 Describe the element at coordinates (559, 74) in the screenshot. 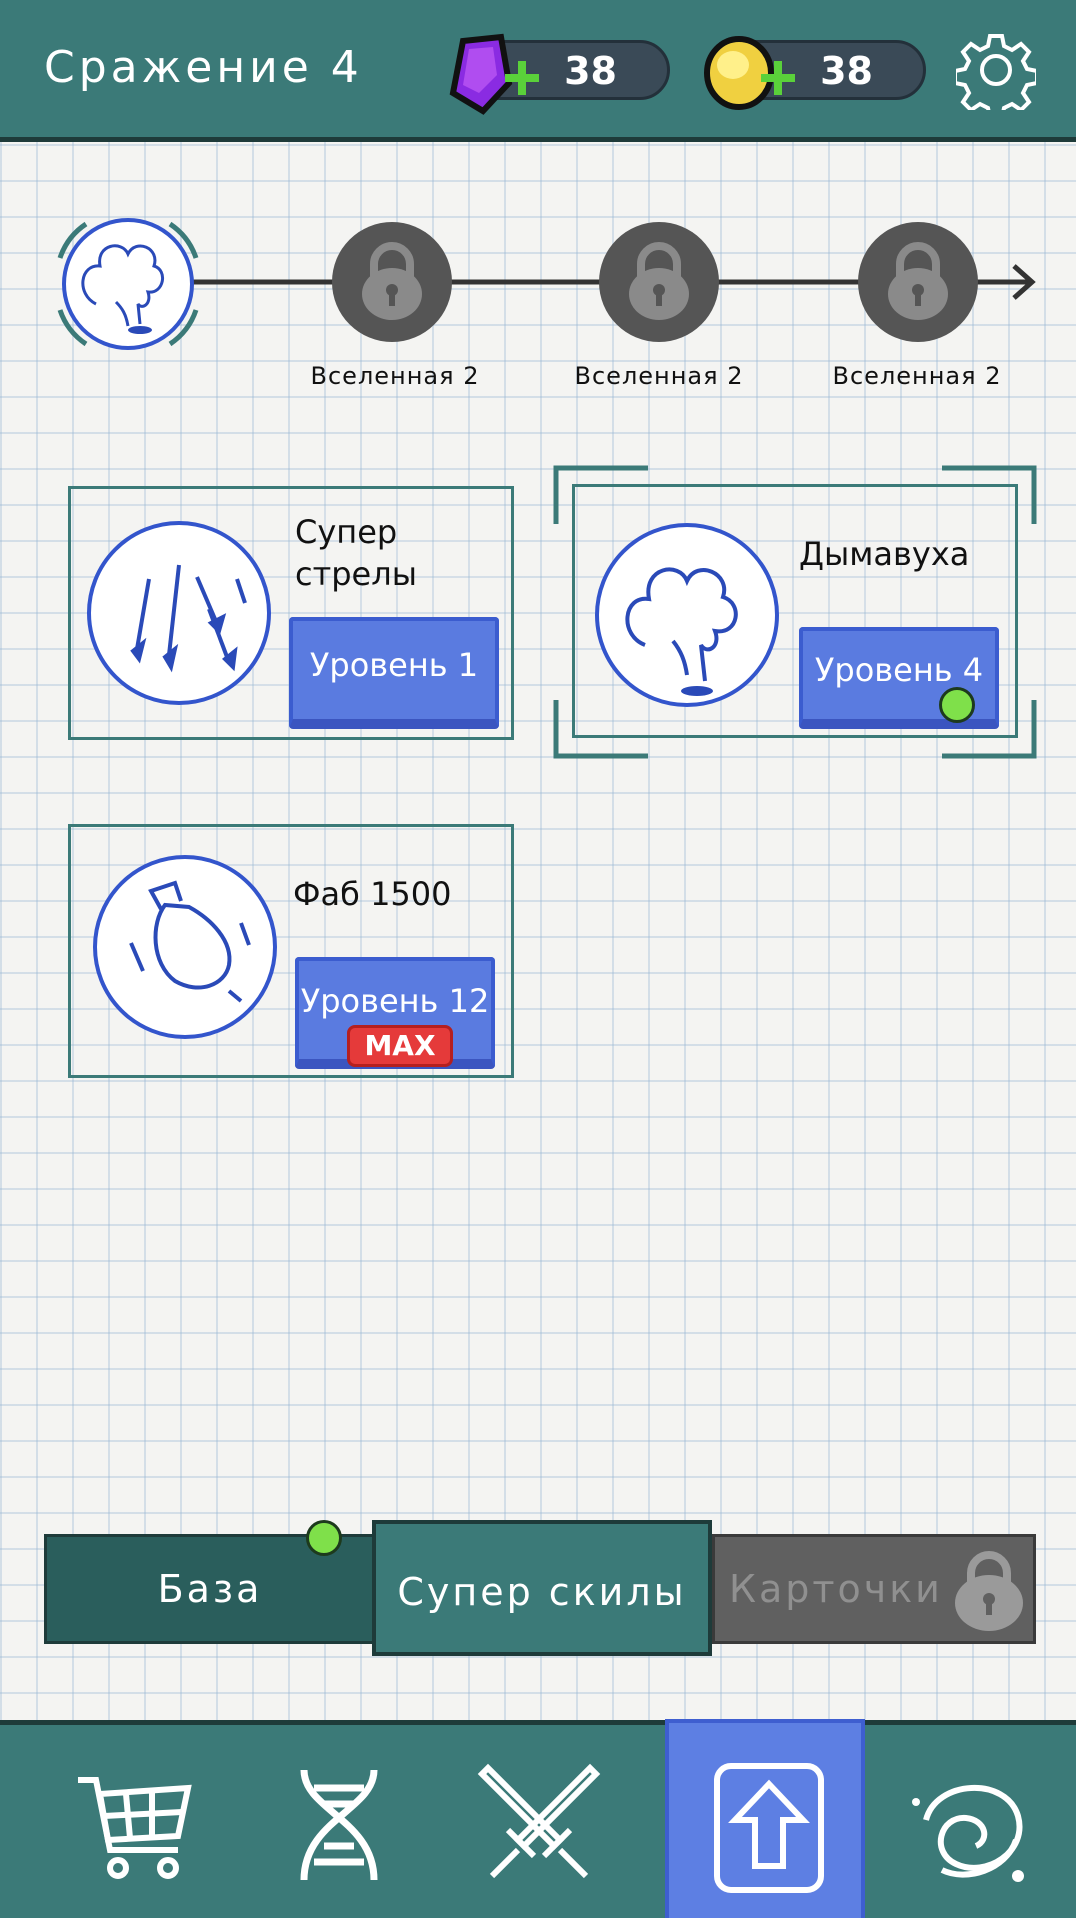

I see `gems-counter: 38` at that location.